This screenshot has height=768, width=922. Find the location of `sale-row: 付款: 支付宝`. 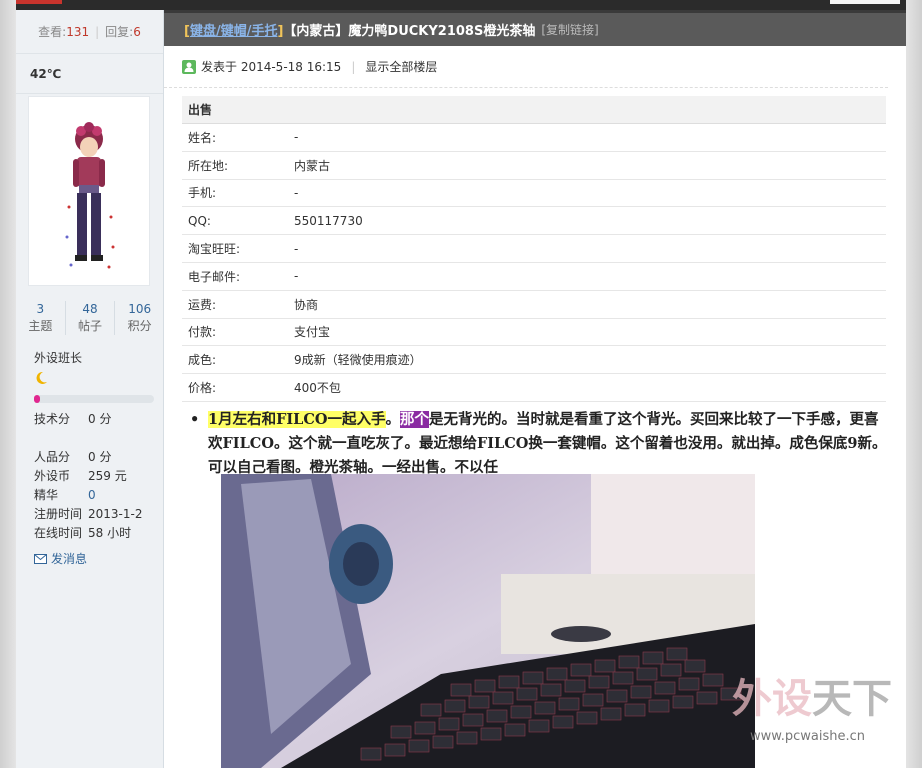

sale-row: 付款: 支付宝 is located at coordinates (534, 333).